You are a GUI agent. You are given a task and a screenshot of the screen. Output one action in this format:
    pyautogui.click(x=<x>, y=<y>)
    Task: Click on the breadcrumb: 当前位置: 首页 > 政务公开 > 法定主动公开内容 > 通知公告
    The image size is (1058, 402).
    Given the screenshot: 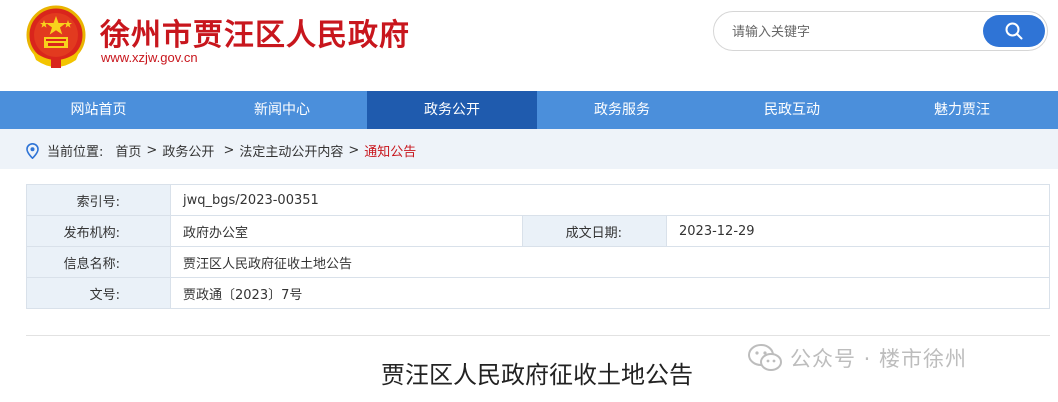 What is the action you would take?
    pyautogui.click(x=221, y=150)
    